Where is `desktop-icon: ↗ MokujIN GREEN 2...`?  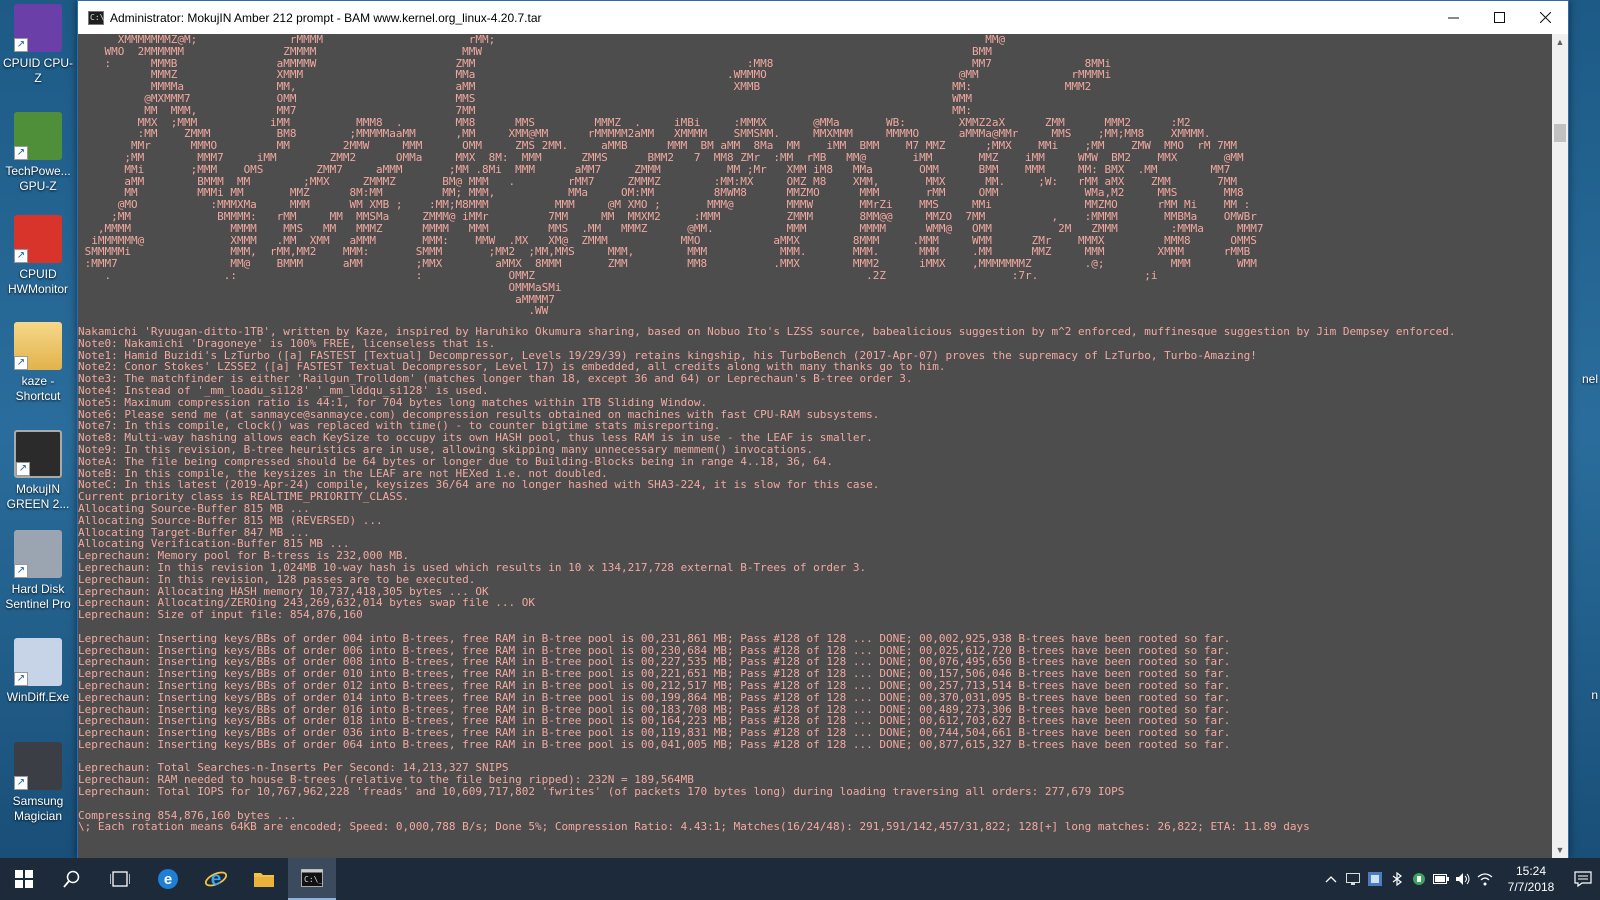 desktop-icon: ↗ MokujIN GREEN 2... is located at coordinates (38, 471).